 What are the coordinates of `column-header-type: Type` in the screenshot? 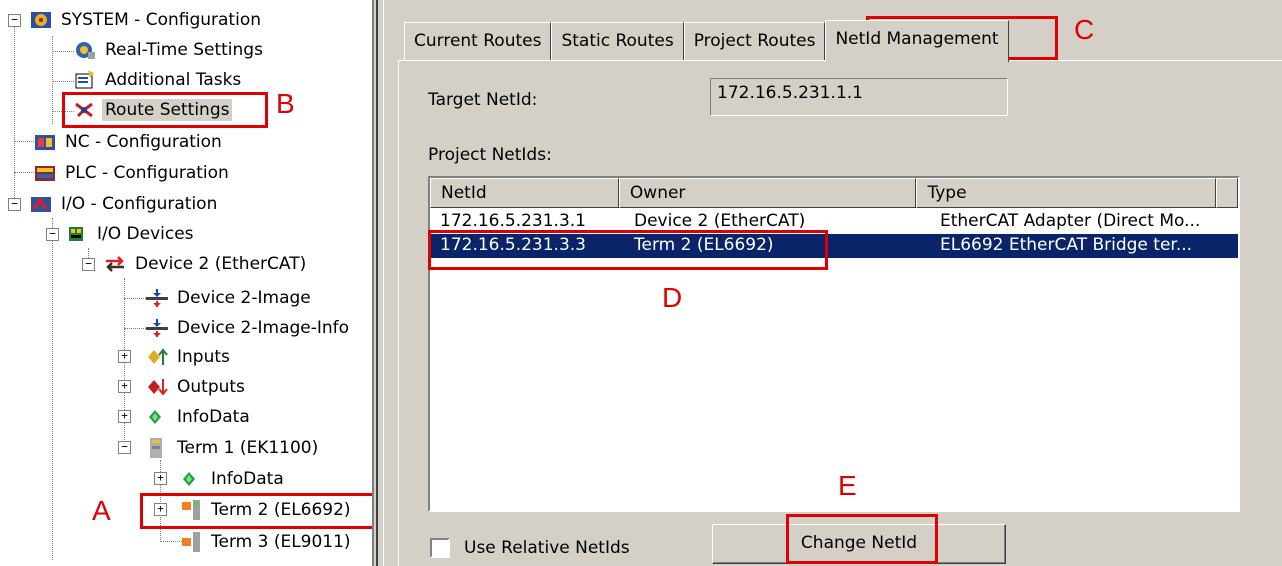 It's located at (1066, 193).